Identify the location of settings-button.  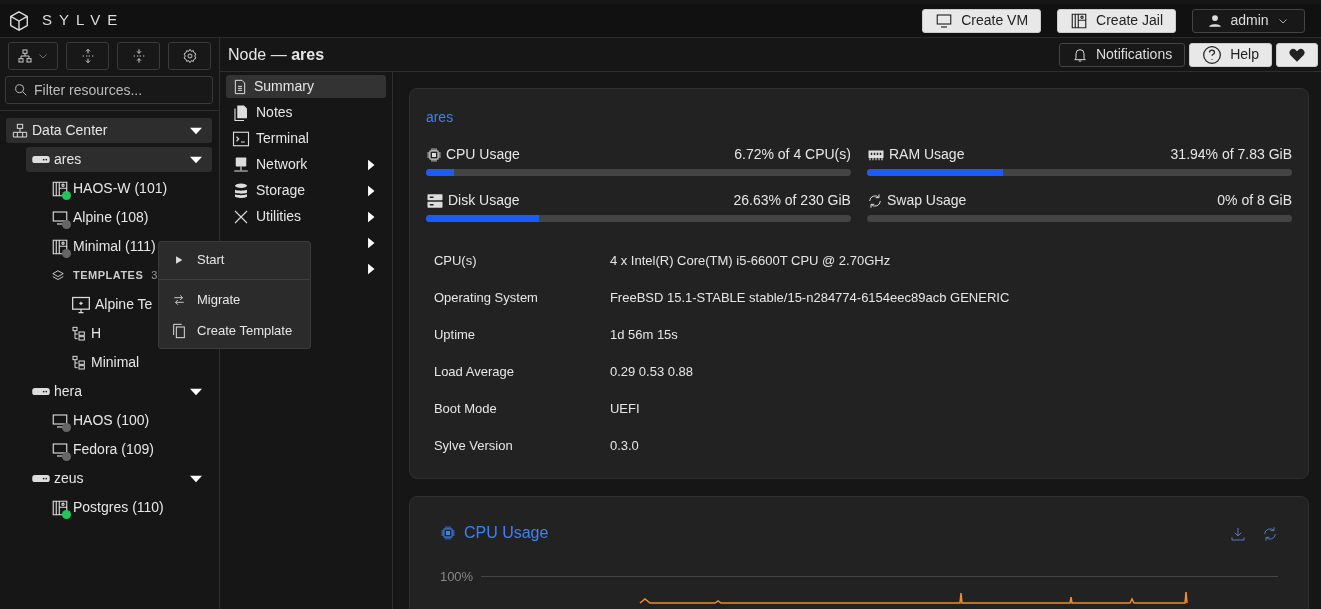
(189, 56).